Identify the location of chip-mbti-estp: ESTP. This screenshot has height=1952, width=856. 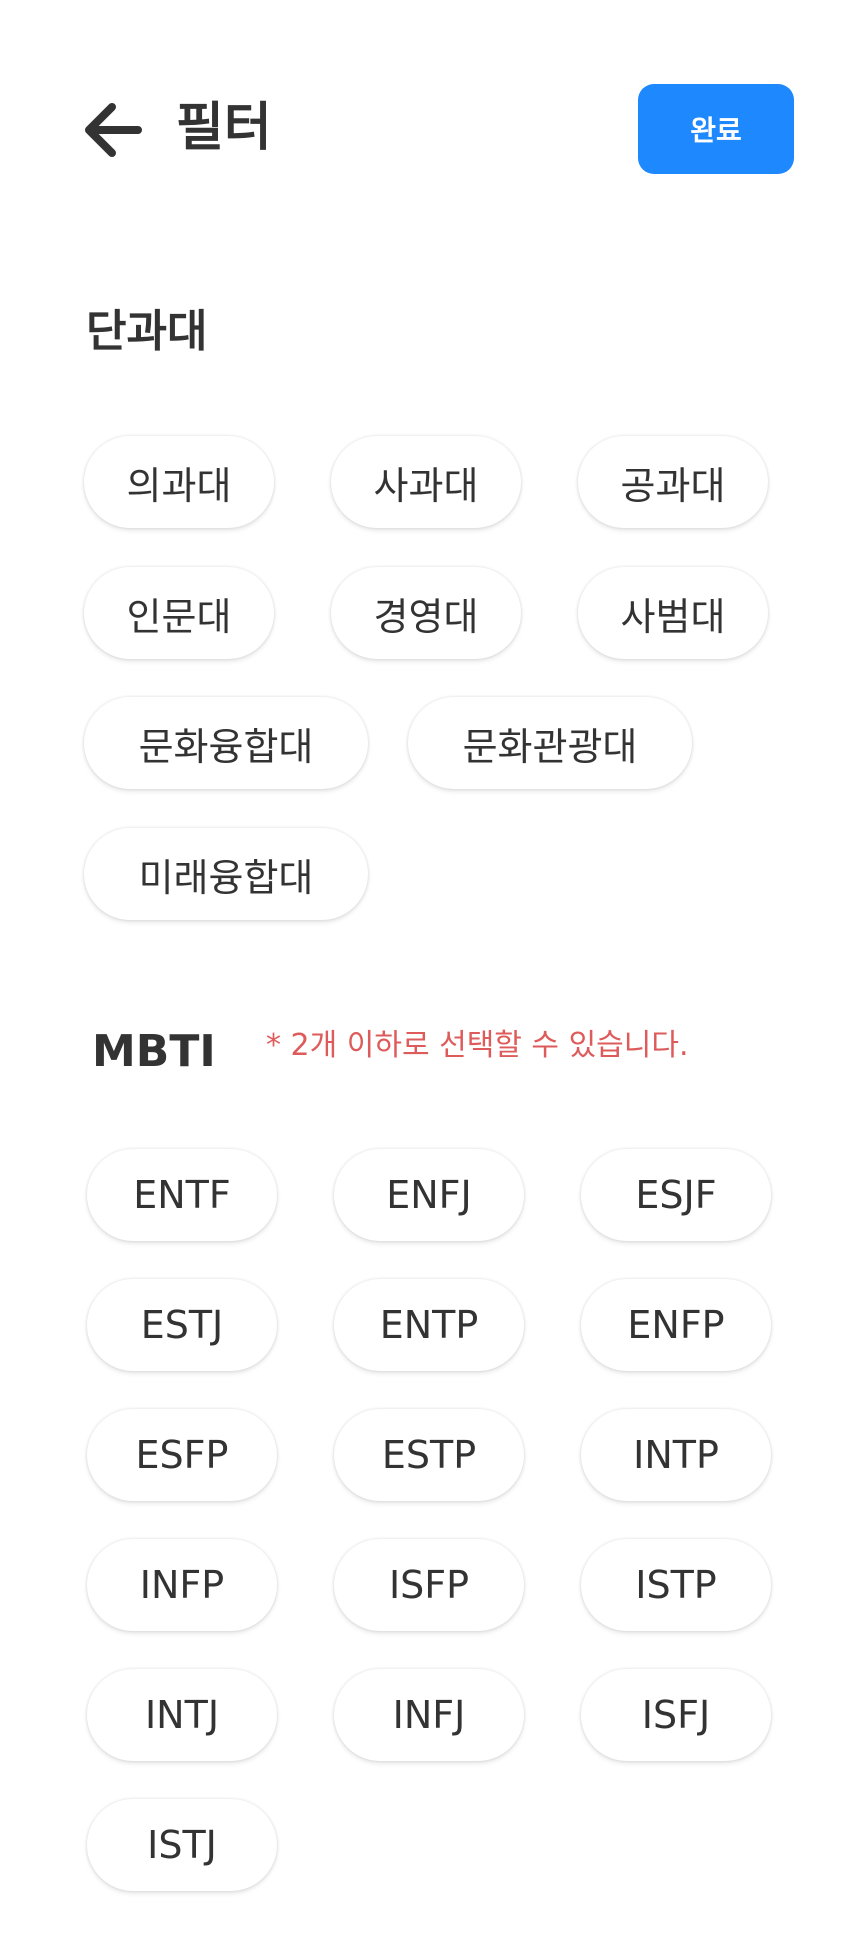
(429, 1455).